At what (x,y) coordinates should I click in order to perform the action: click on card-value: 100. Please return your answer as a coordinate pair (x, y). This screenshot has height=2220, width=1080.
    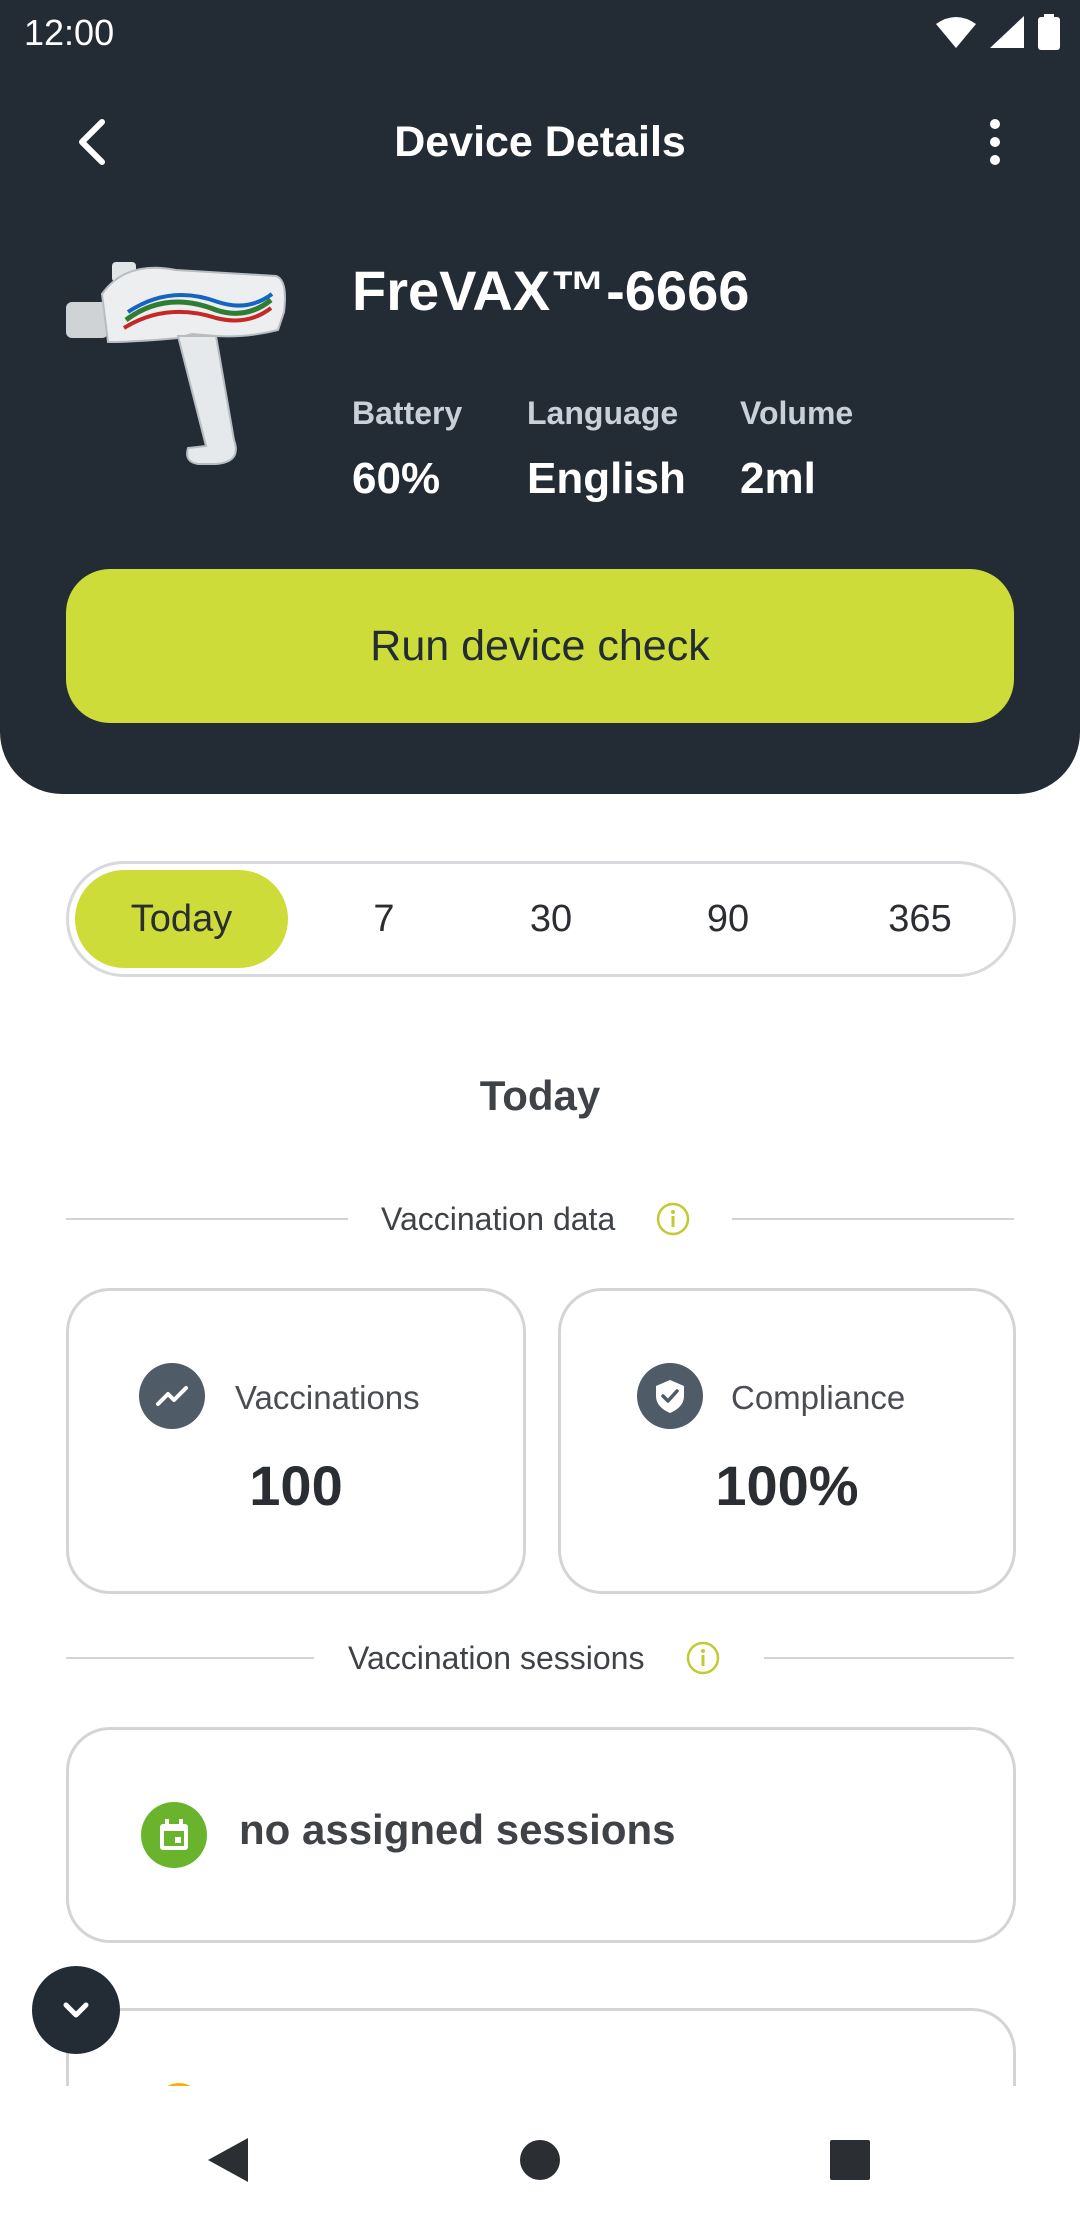
    Looking at the image, I should click on (296, 1485).